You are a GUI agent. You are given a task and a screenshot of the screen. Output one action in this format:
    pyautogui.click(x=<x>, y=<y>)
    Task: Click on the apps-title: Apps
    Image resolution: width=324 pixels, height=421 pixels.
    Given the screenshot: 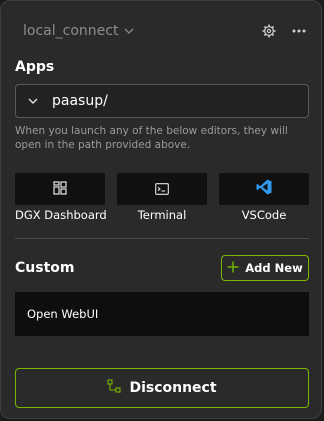 What is the action you would take?
    pyautogui.click(x=35, y=67)
    